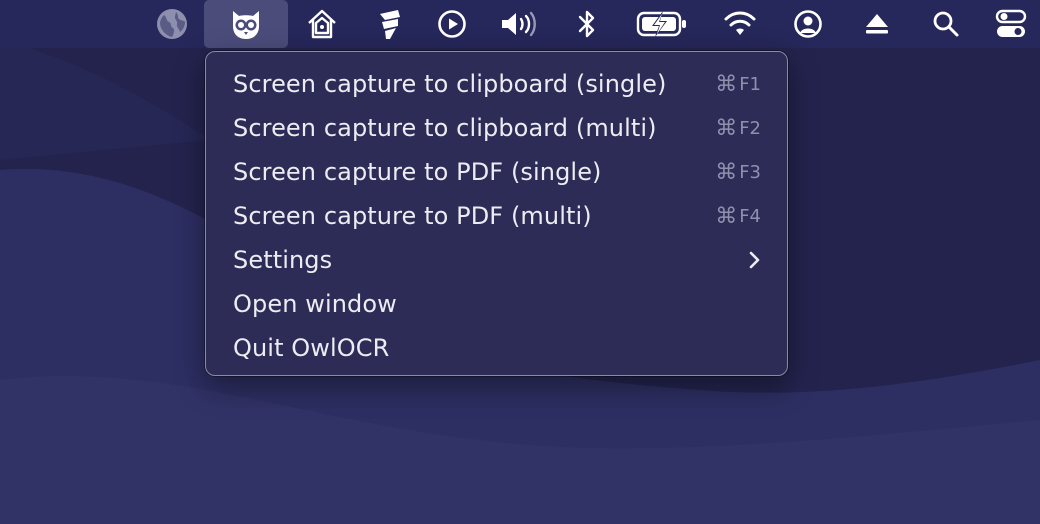  Describe the element at coordinates (808, 24) in the screenshot. I see `user-icon` at that location.